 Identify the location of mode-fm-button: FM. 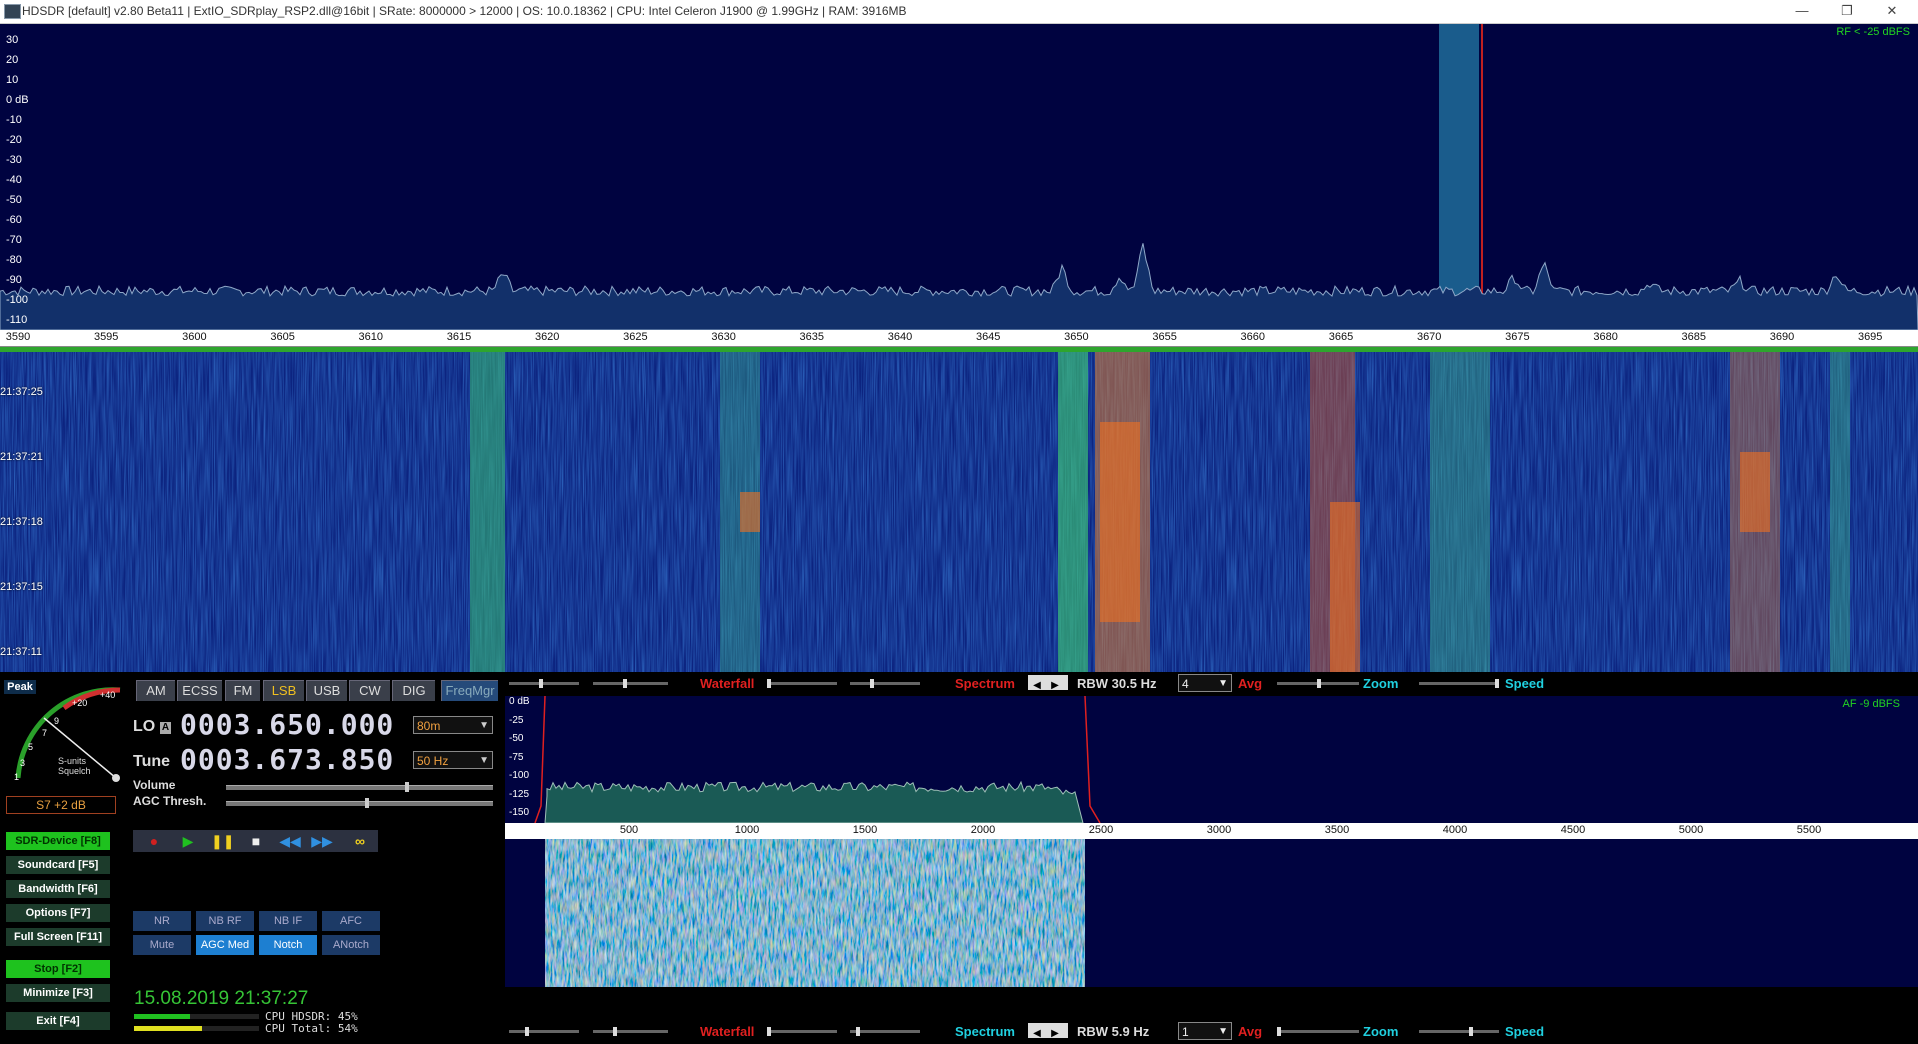
(242, 690).